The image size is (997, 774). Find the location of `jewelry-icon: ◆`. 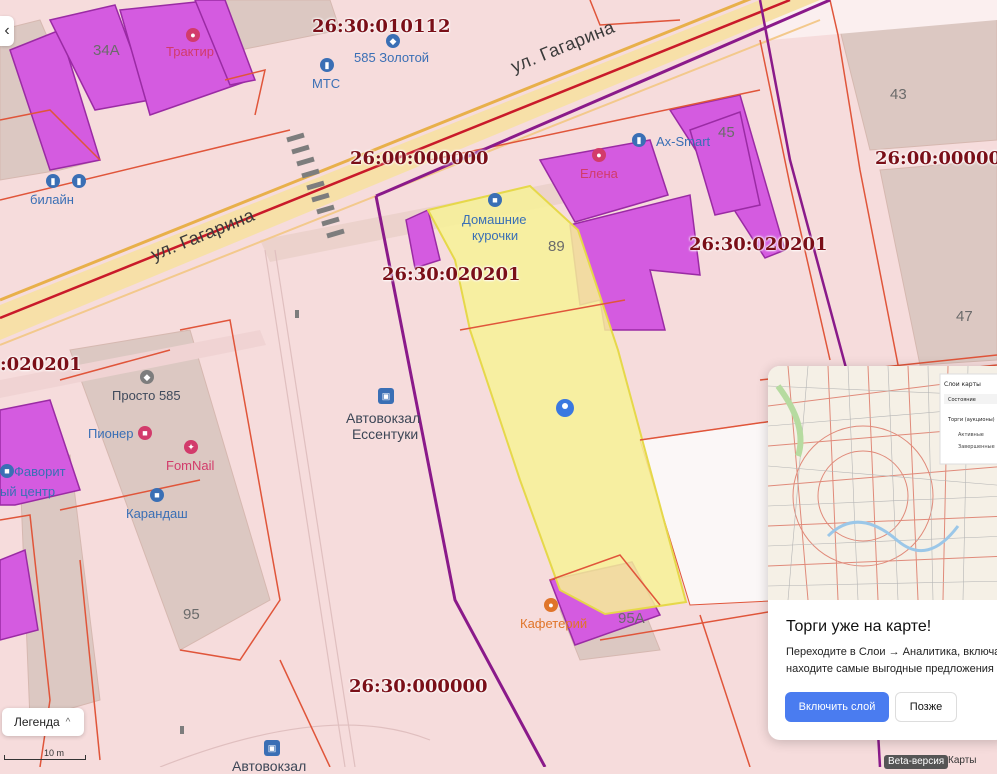

jewelry-icon: ◆ is located at coordinates (393, 41).